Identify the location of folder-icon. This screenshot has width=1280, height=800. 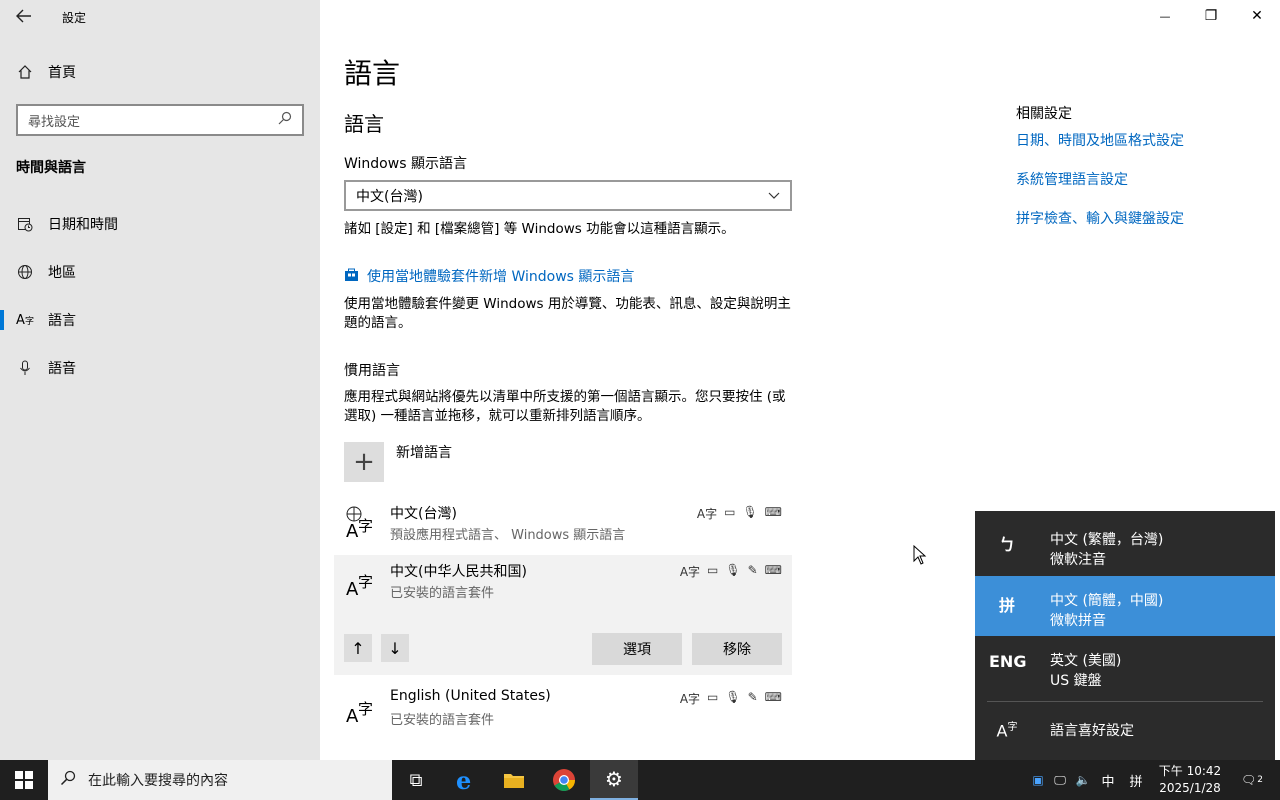
(514, 781).